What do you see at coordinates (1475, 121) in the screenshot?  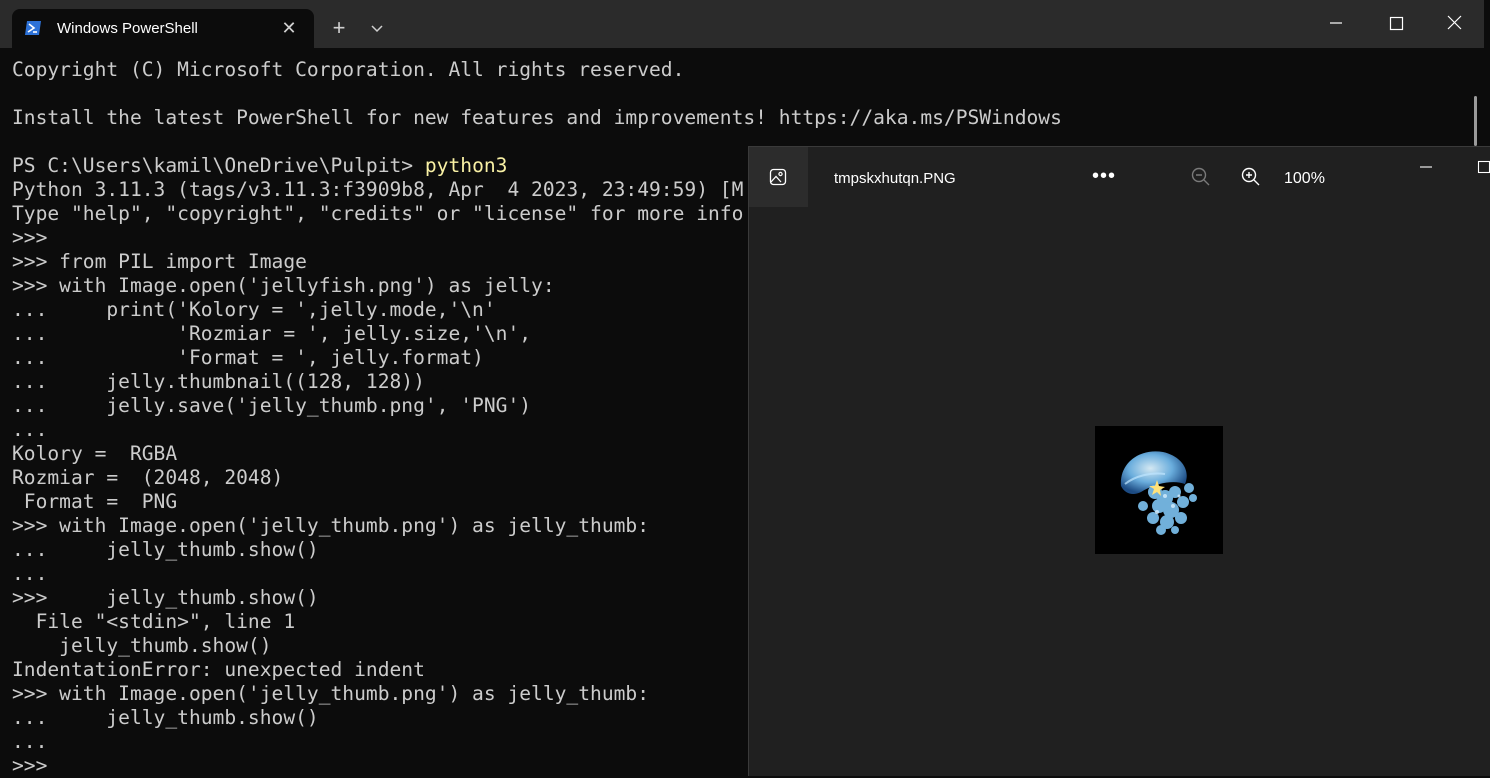 I see `scrollbar` at bounding box center [1475, 121].